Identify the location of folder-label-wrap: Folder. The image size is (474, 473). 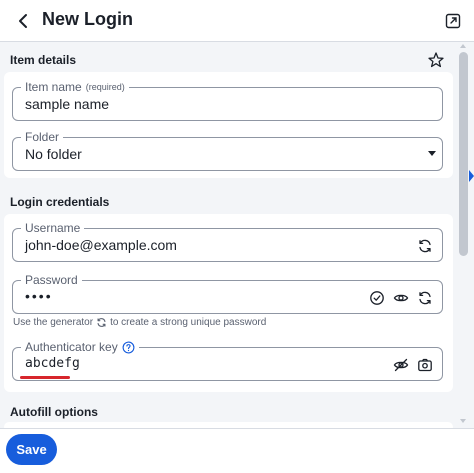
(42, 137).